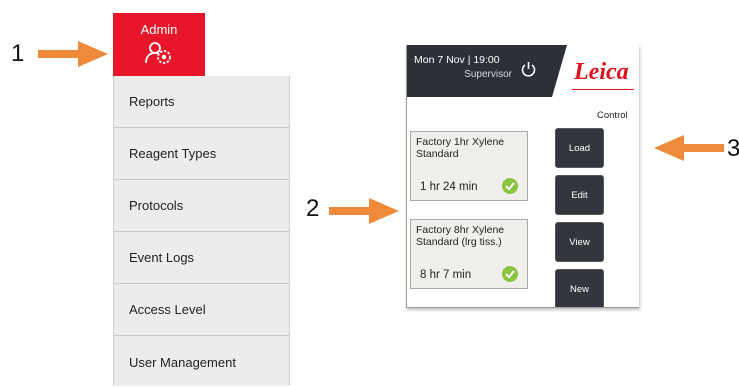 This screenshot has height=388, width=739. Describe the element at coordinates (313, 208) in the screenshot. I see `callout-number-2: 2` at that location.